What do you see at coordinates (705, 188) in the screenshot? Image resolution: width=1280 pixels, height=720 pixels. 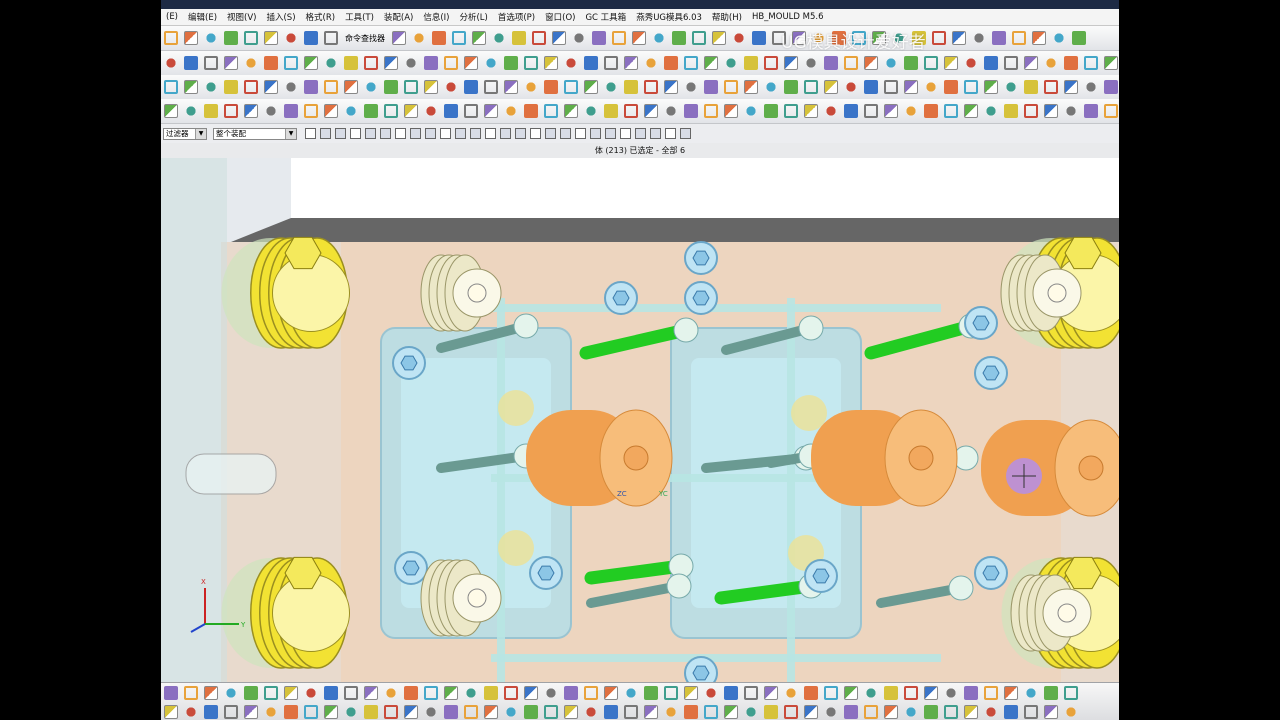 I see `top-plate-face` at bounding box center [705, 188].